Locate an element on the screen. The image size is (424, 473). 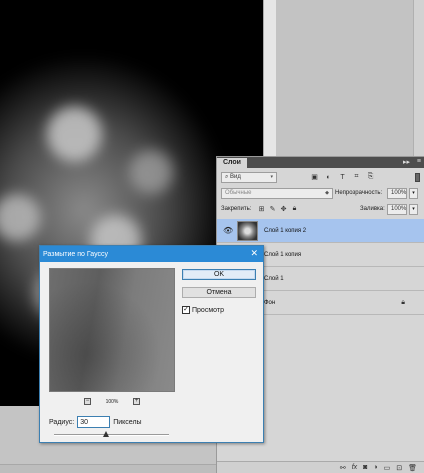
mask-icon: ◙ is located at coordinates (365, 467).